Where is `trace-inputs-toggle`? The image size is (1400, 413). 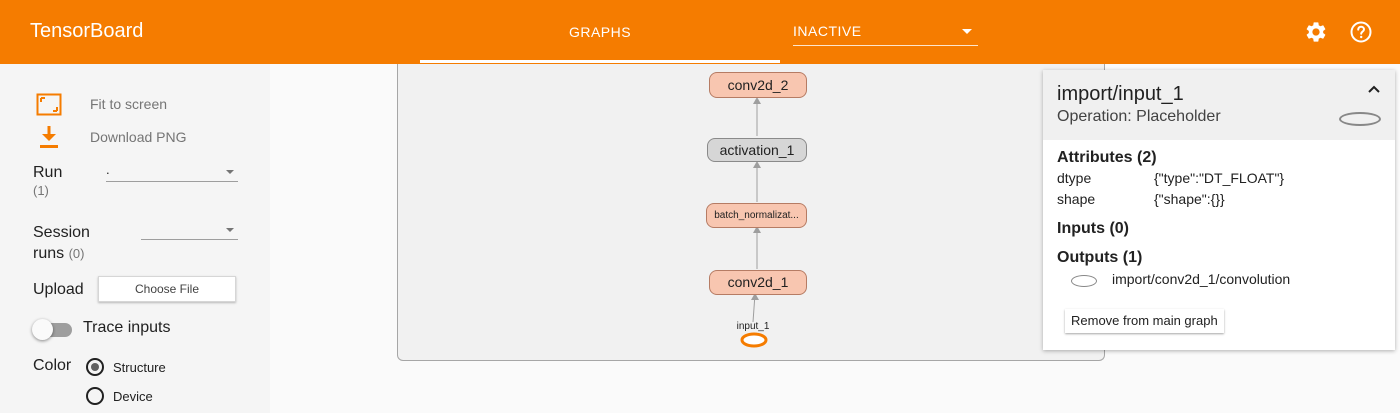 trace-inputs-toggle is located at coordinates (53, 329).